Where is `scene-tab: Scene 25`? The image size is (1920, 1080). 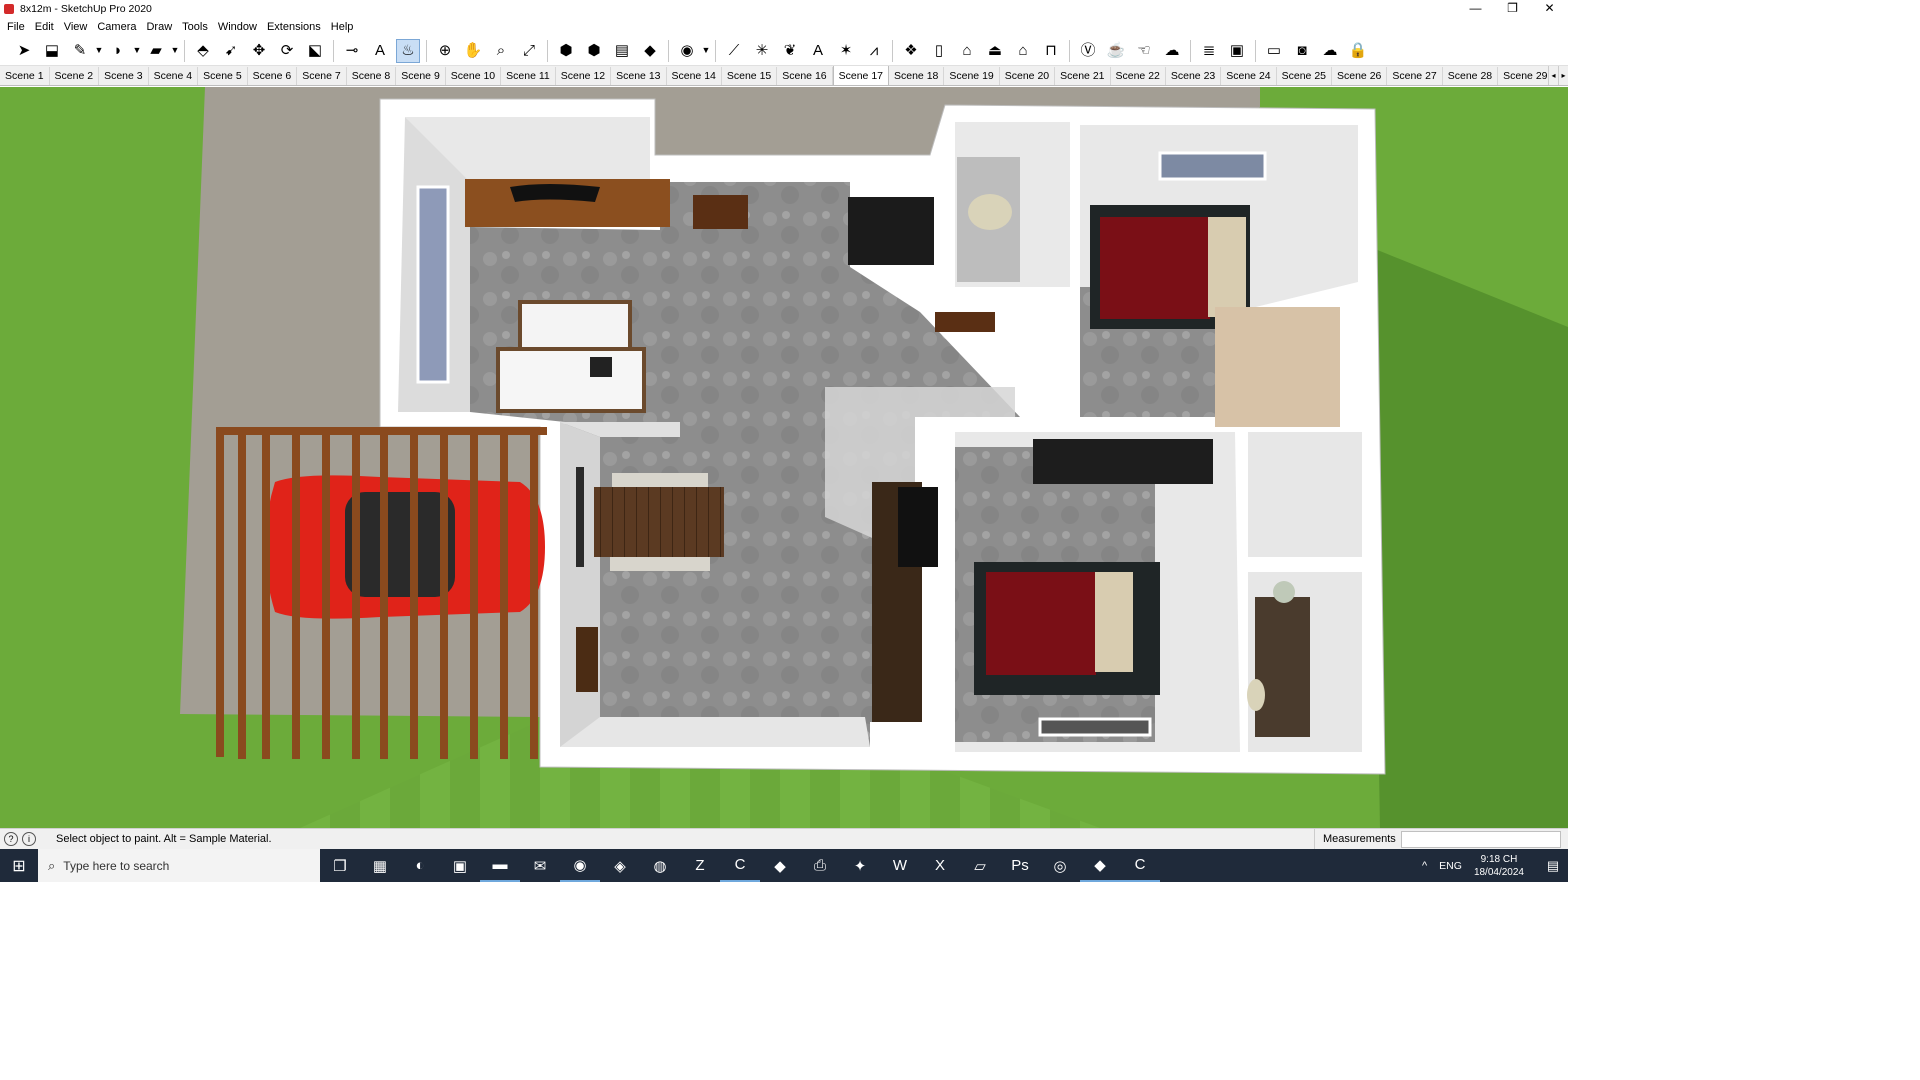 scene-tab: Scene 25 is located at coordinates (1304, 76).